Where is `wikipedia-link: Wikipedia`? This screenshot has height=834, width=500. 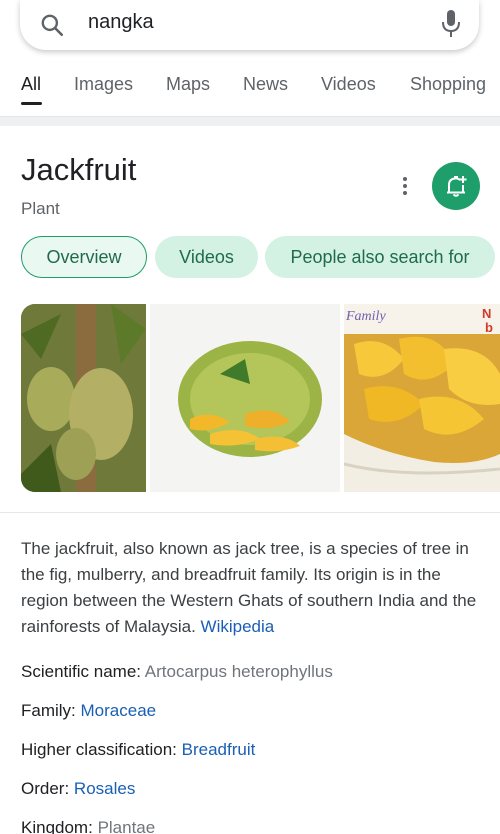 wikipedia-link: Wikipedia is located at coordinates (238, 626).